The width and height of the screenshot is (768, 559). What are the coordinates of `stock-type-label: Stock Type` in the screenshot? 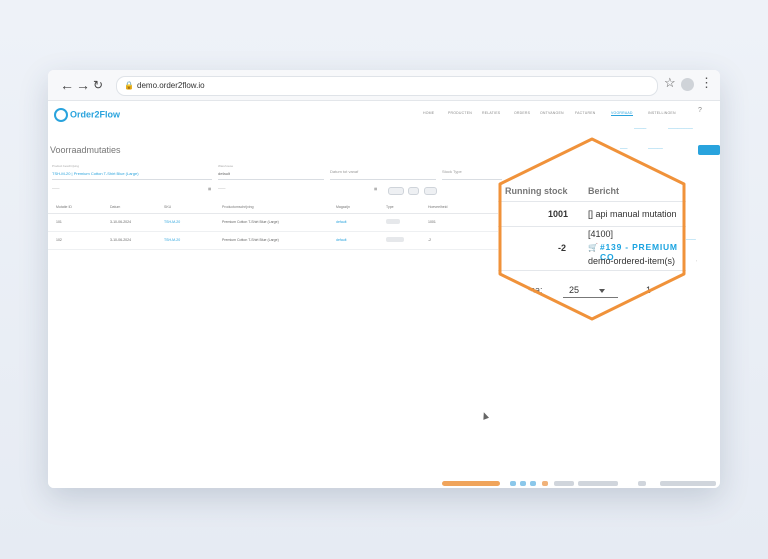 It's located at (452, 171).